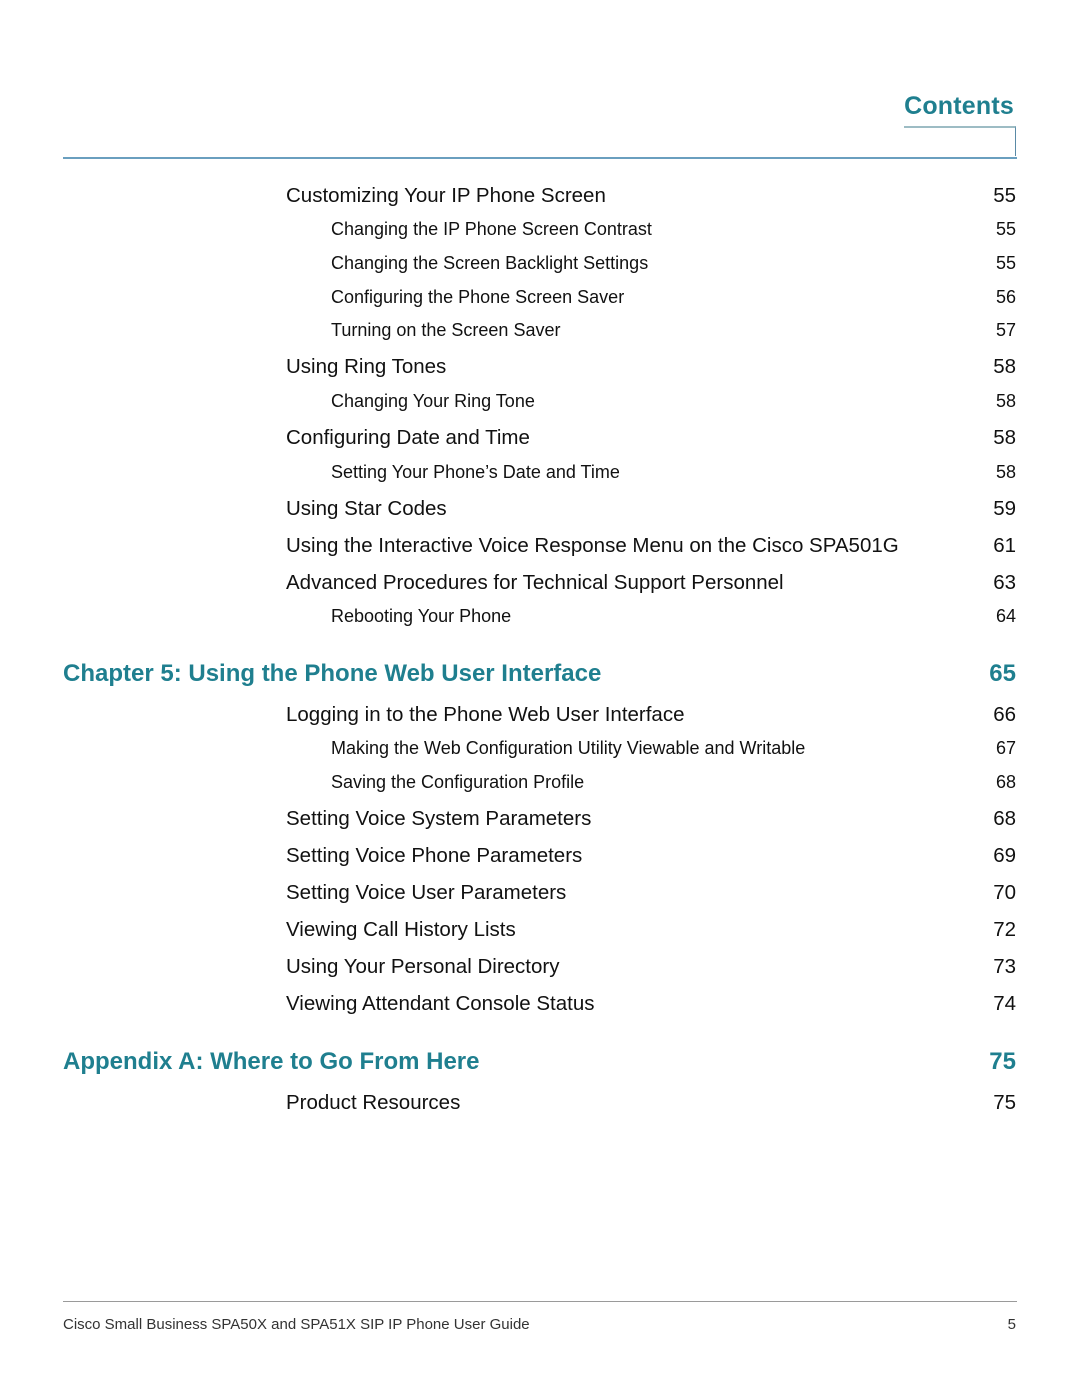  I want to click on toc-entry-page: 61, so click(1004, 546).